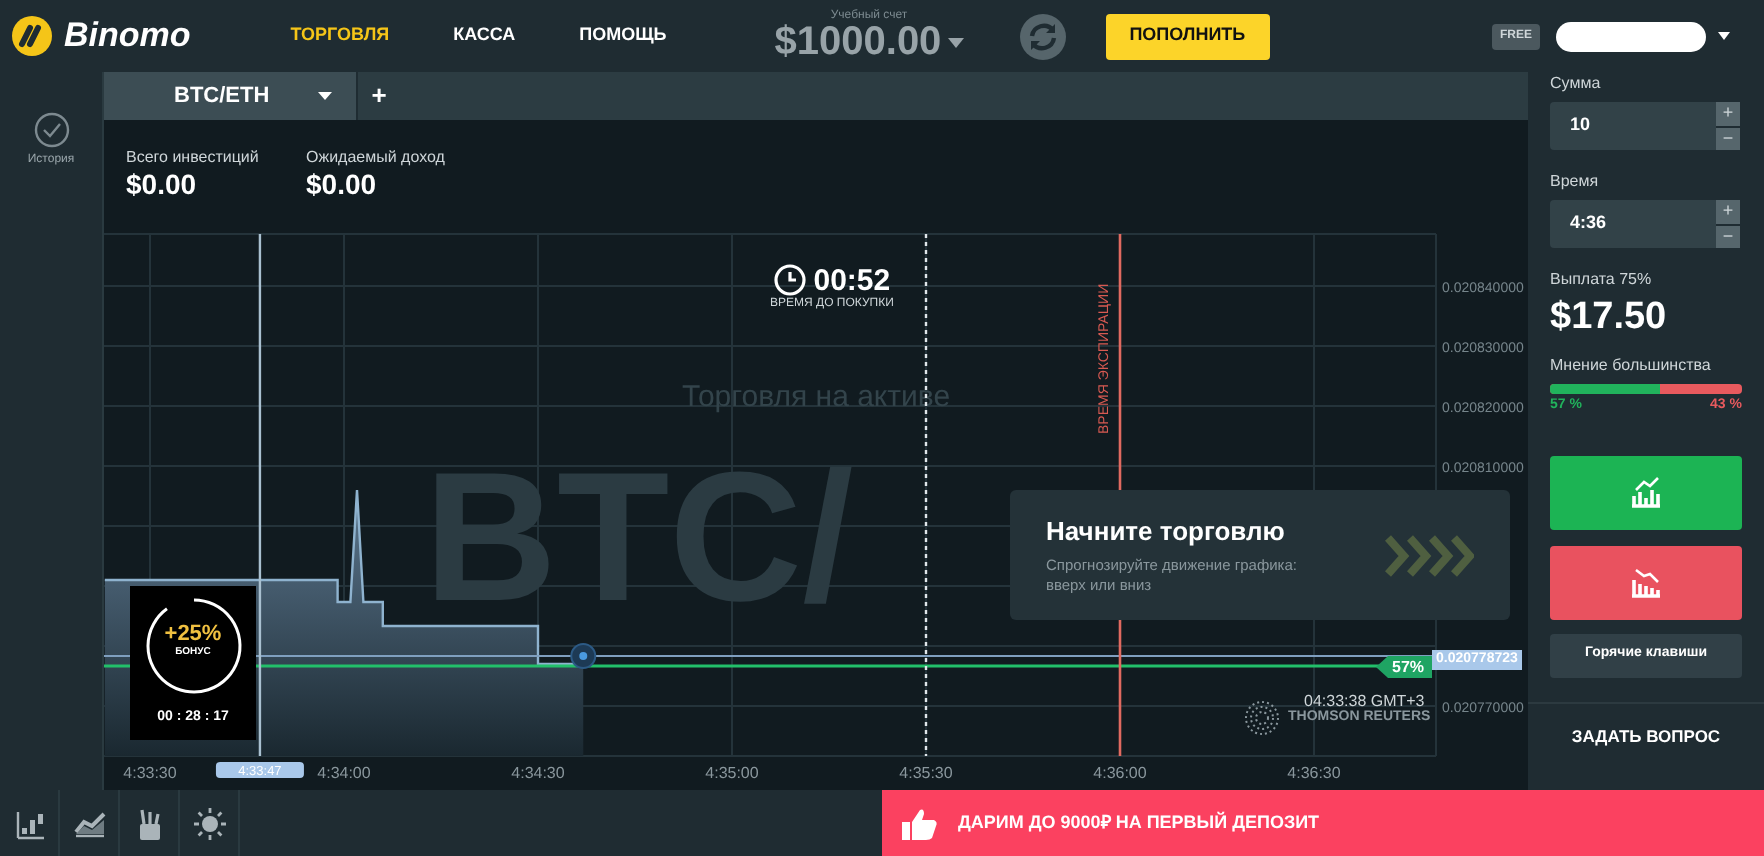  What do you see at coordinates (1187, 36) in the screenshot?
I see `deposit-button: ПОПОЛНИТЬ` at bounding box center [1187, 36].